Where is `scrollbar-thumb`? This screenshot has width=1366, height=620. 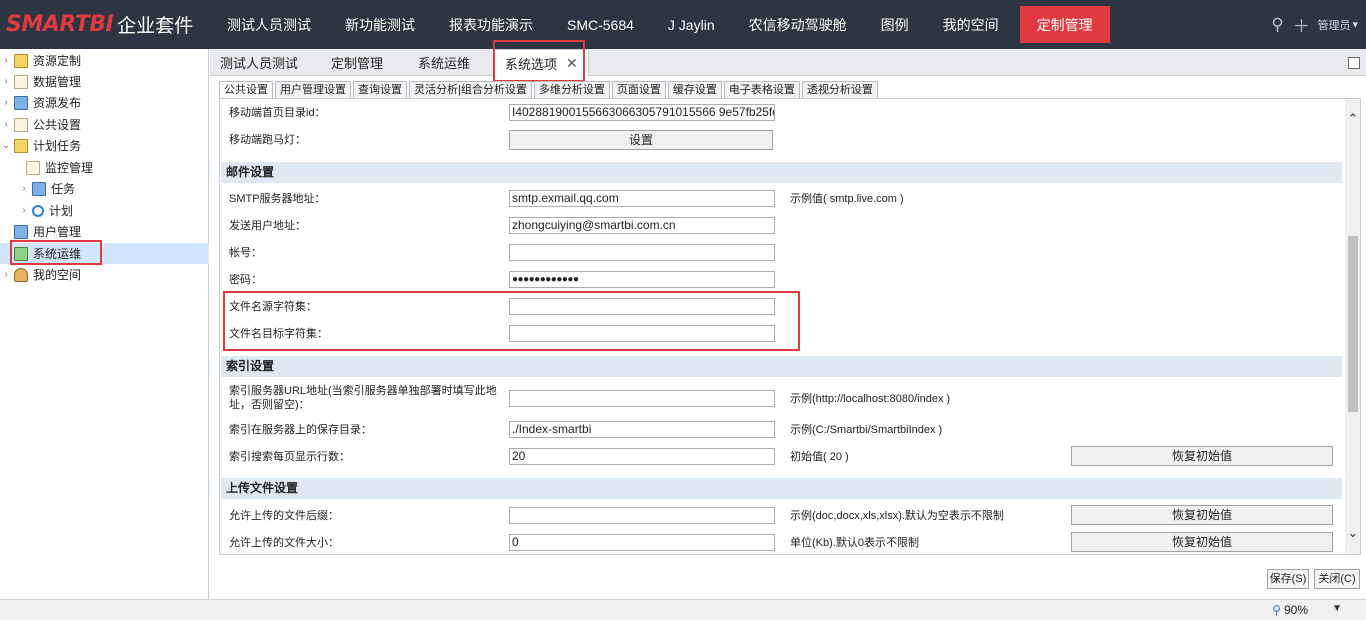 scrollbar-thumb is located at coordinates (1353, 324).